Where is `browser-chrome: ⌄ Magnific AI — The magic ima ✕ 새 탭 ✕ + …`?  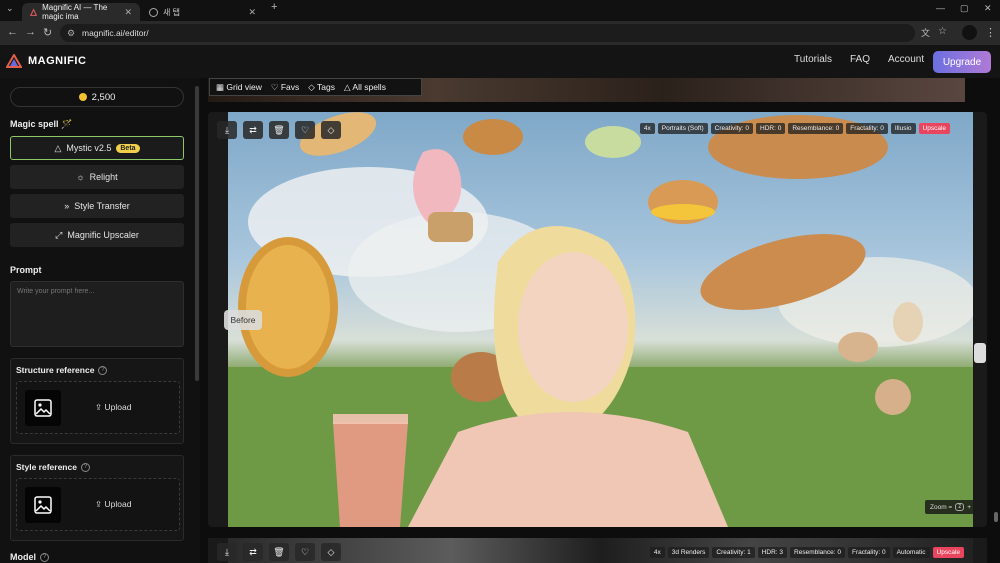
browser-chrome: ⌄ Magnific AI — The magic ima ✕ 새 탭 ✕ + … is located at coordinates (500, 22).